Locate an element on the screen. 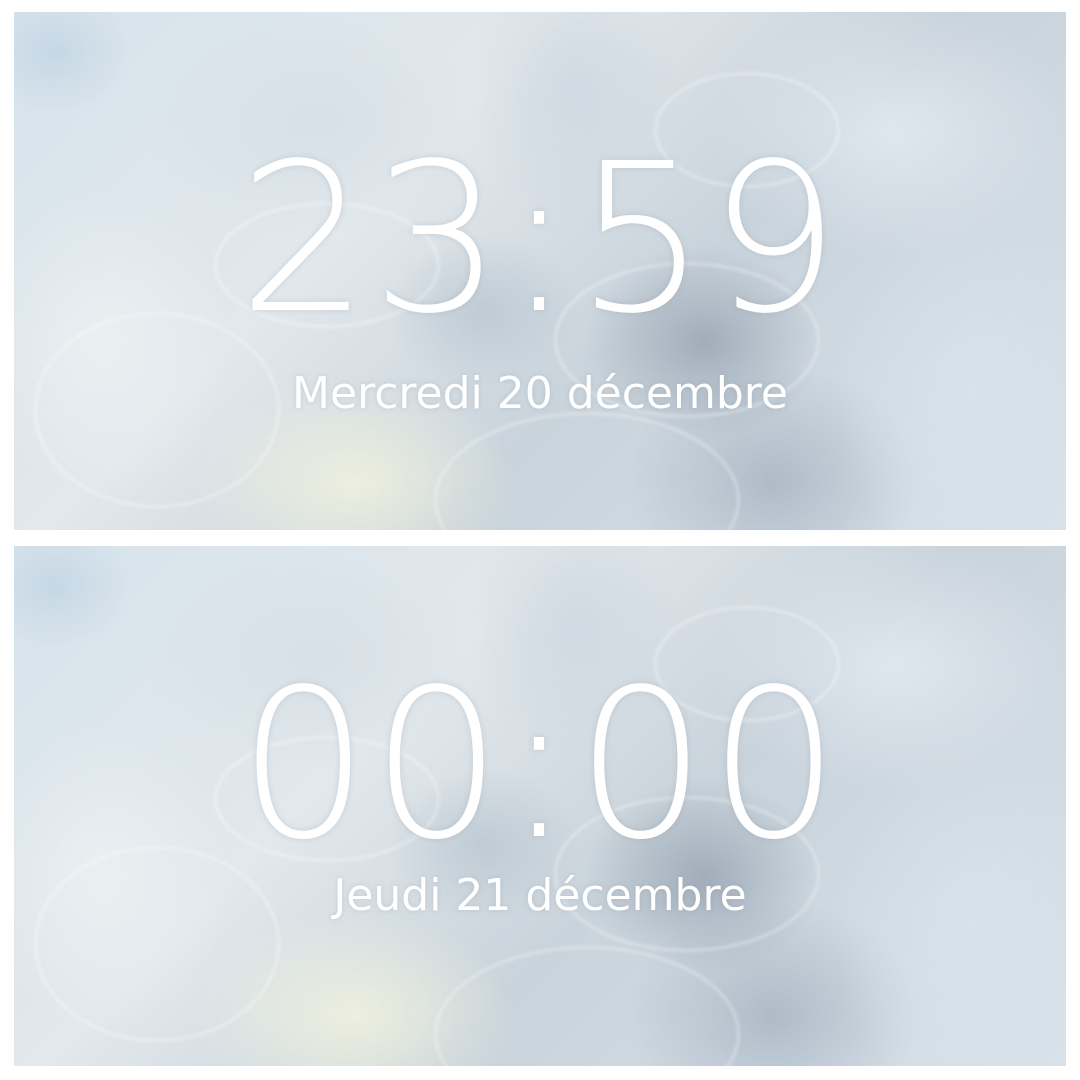  lockscreen-date: Mercredi 20 décembre is located at coordinates (540, 393).